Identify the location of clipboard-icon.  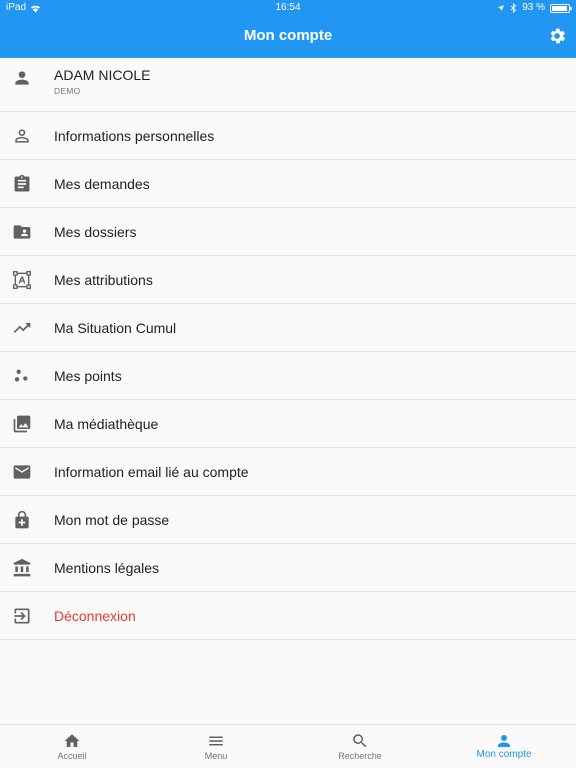
(22, 184).